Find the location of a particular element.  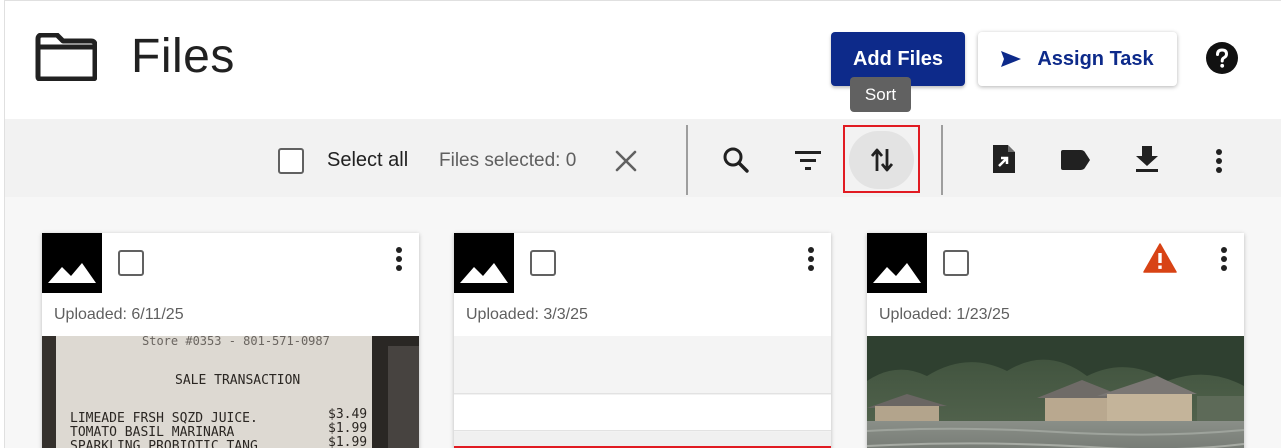

select-all-checkbox is located at coordinates (291, 161).